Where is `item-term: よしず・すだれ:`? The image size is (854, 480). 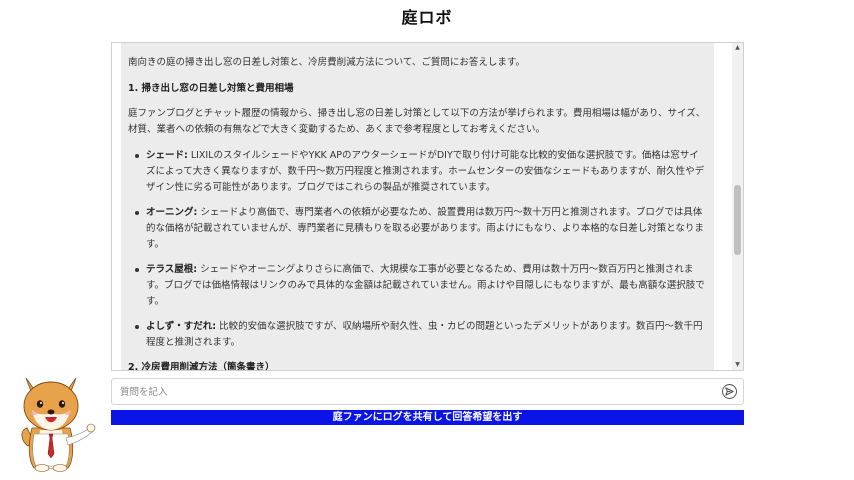 item-term: よしず・すだれ: is located at coordinates (181, 326).